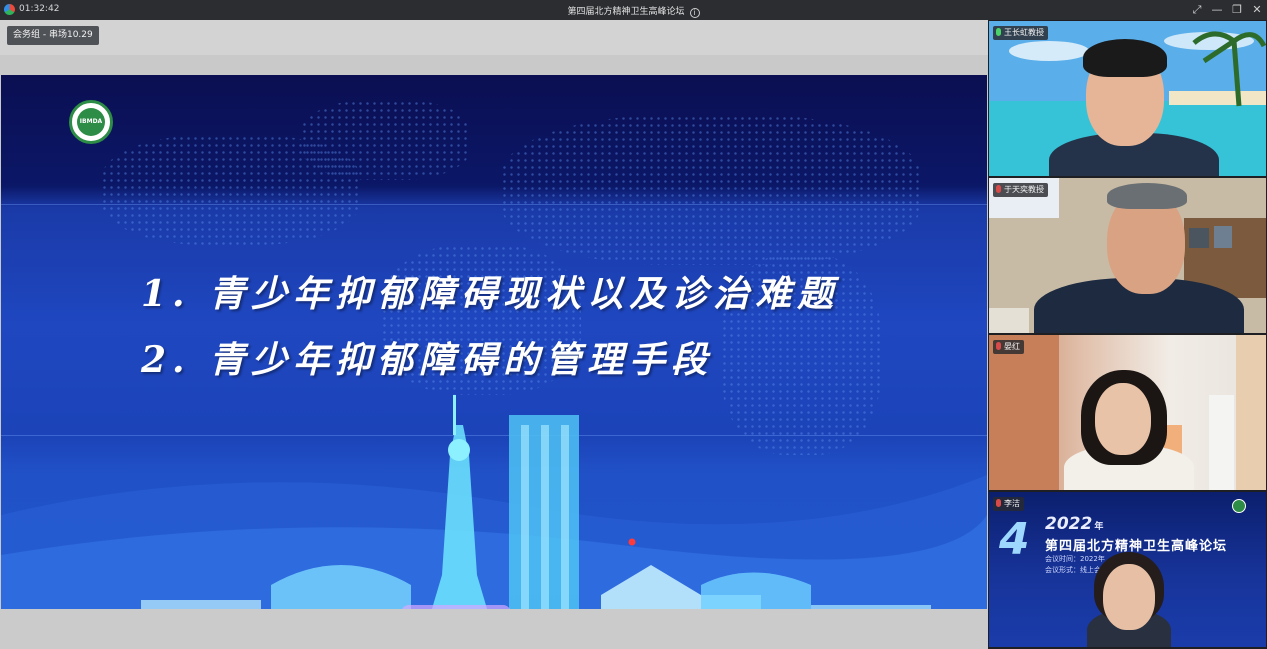 This screenshot has height=649, width=1267. Describe the element at coordinates (1099, 527) in the screenshot. I see `banner-year-suffix: 年` at that location.